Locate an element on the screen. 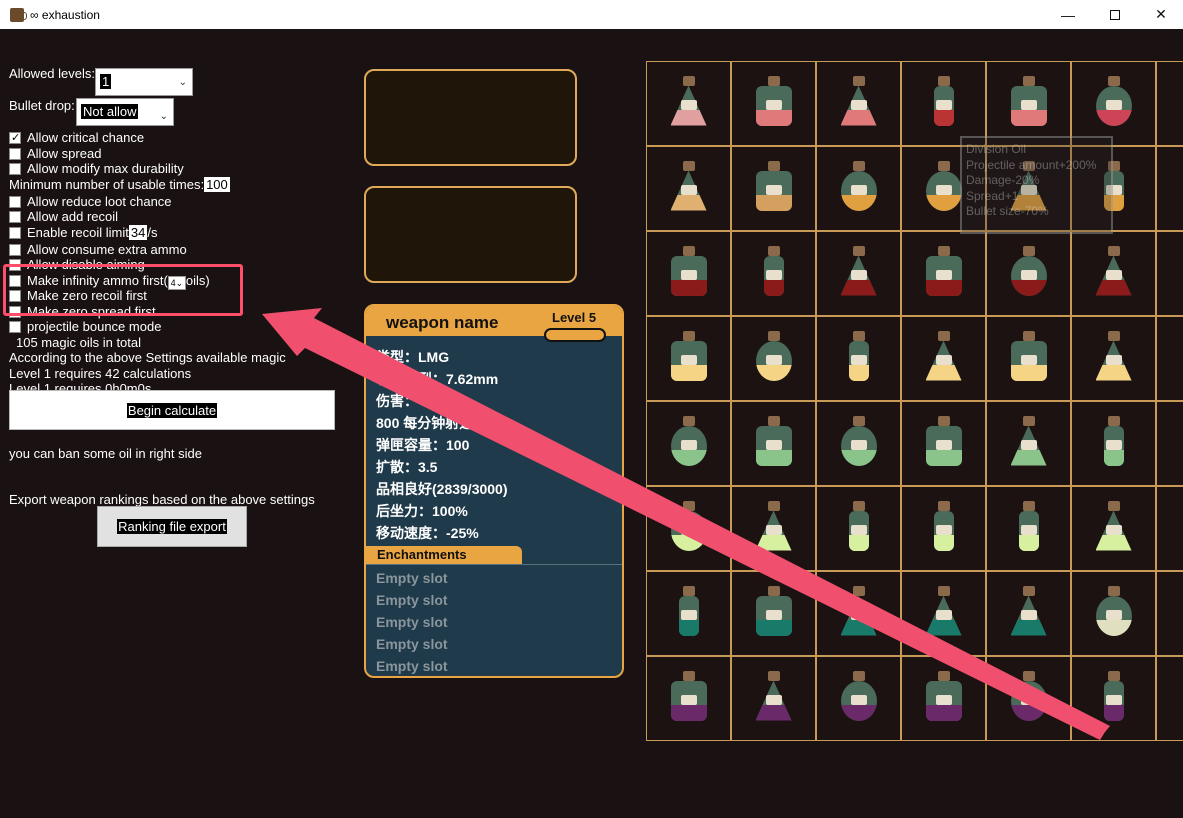 The image size is (1183, 818). allow-modify-durability-checkbox is located at coordinates (15, 169).